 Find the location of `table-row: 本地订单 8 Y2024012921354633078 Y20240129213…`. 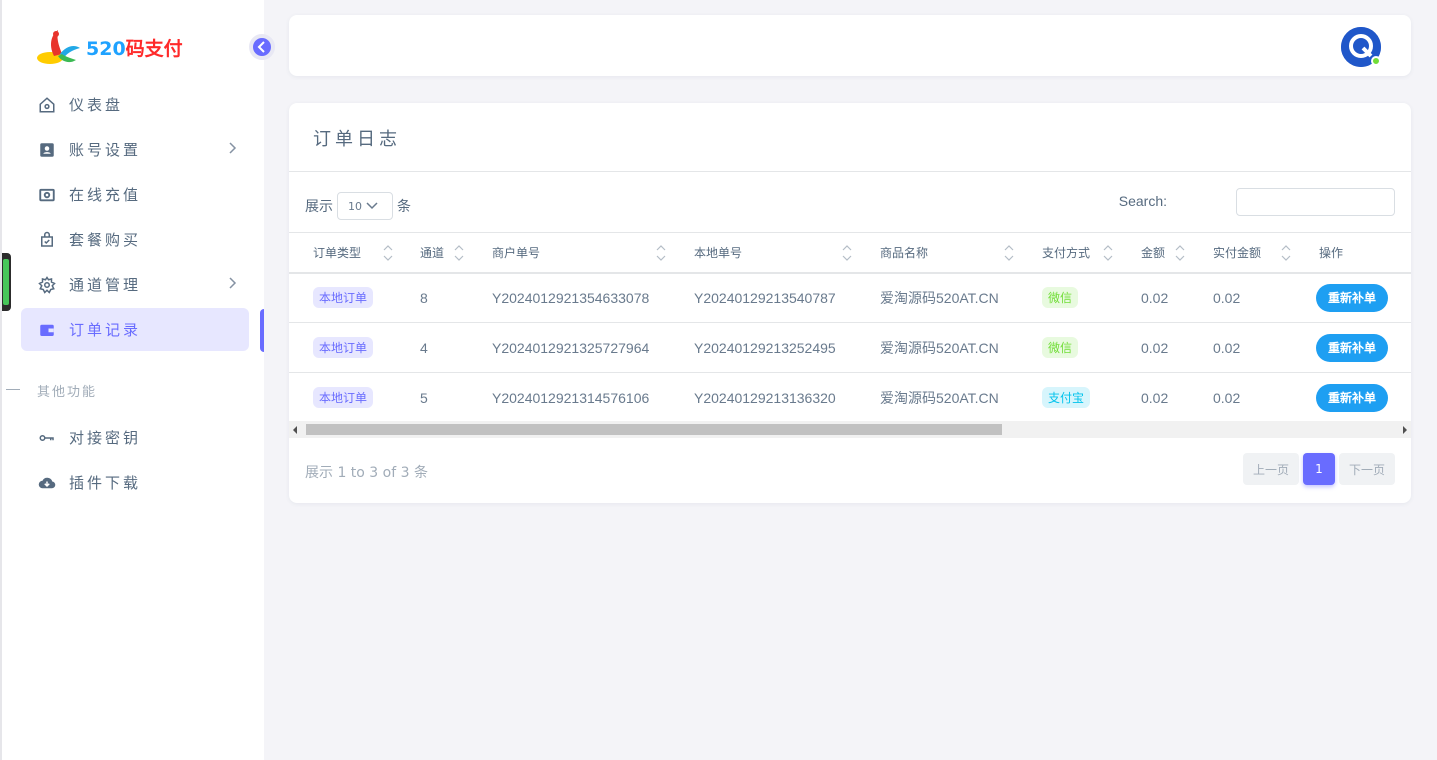

table-row: 本地订单 8 Y2024012921354633078 Y20240129213… is located at coordinates (850, 297).